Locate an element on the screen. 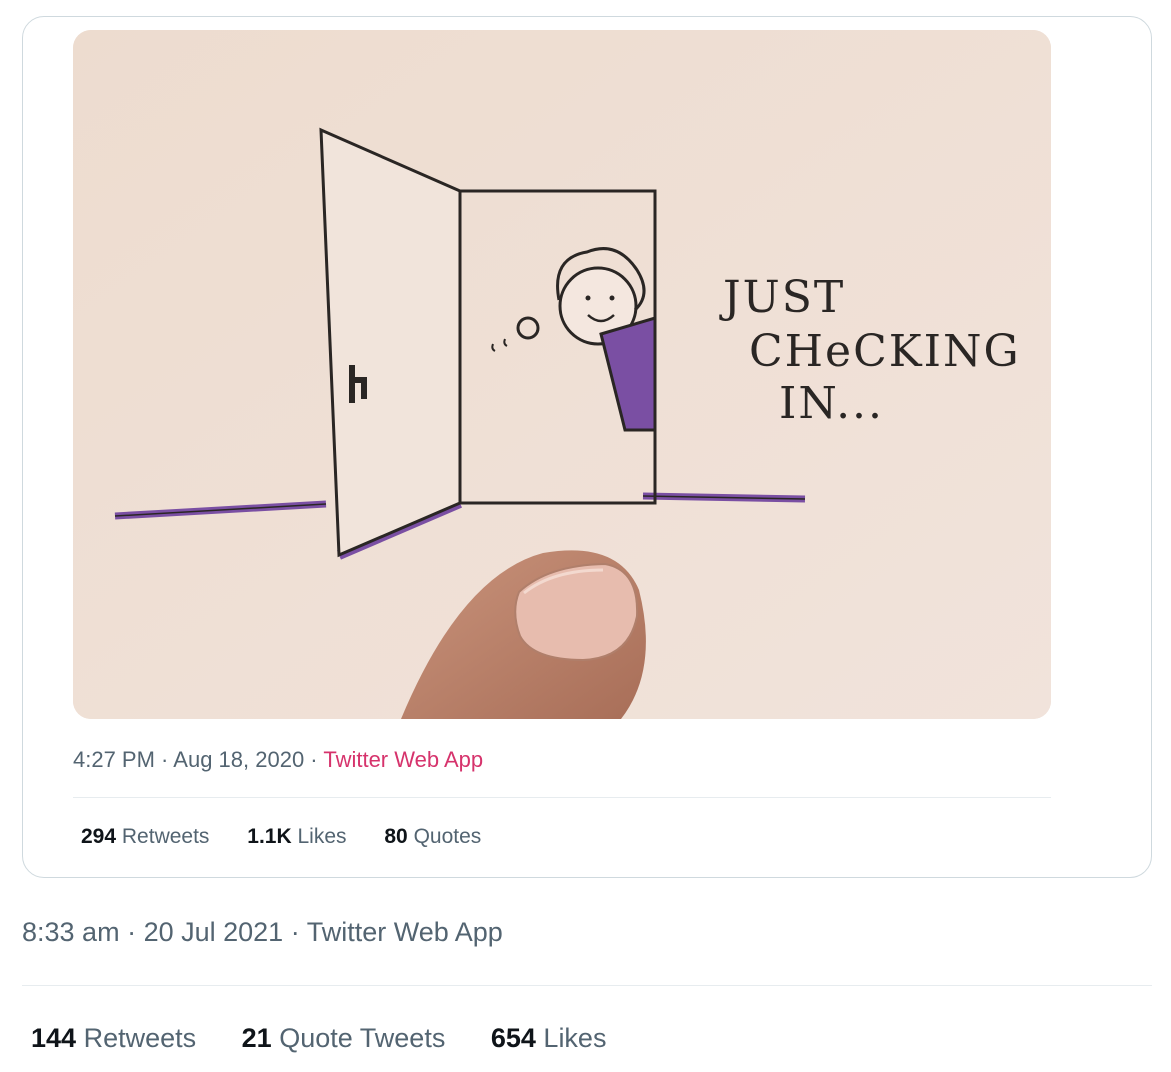  image-text-line-1: JUST is located at coordinates (782, 297).